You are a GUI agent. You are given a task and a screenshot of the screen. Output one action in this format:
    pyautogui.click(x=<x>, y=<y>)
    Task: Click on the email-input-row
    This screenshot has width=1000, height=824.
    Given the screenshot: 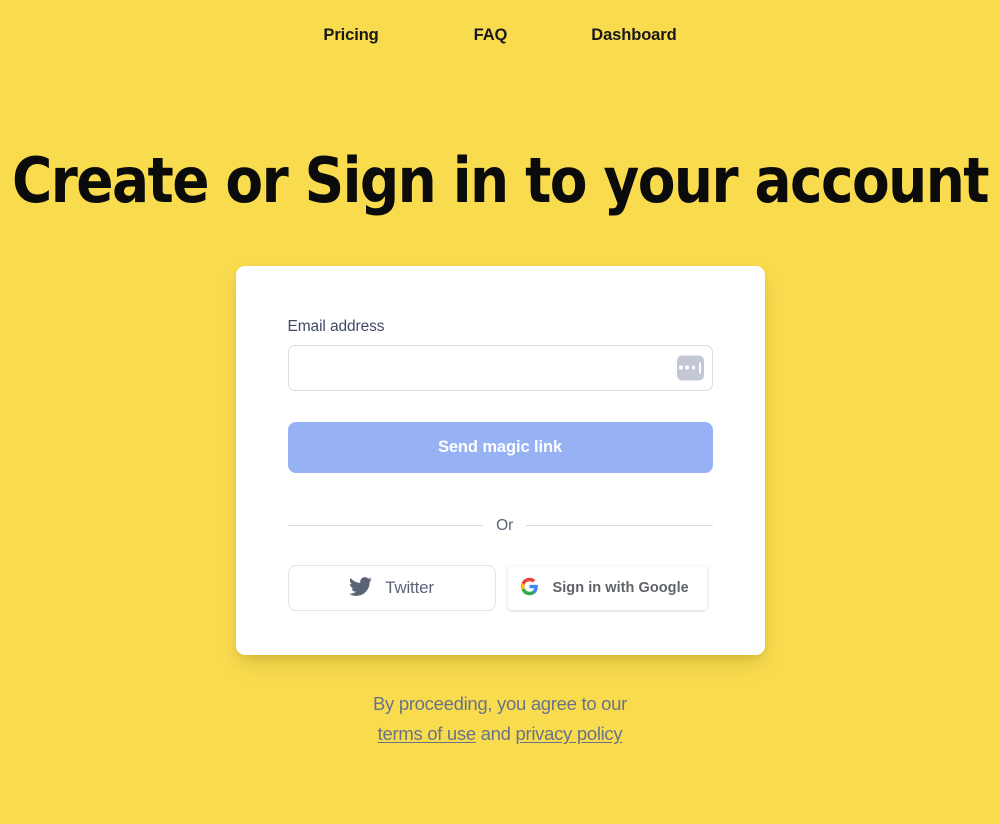 What is the action you would take?
    pyautogui.click(x=500, y=367)
    